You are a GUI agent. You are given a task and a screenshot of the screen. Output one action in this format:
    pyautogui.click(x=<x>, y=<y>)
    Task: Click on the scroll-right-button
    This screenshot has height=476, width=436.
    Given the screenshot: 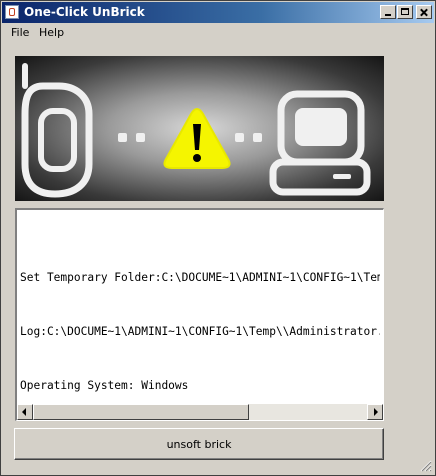 What is the action you would take?
    pyautogui.click(x=375, y=412)
    